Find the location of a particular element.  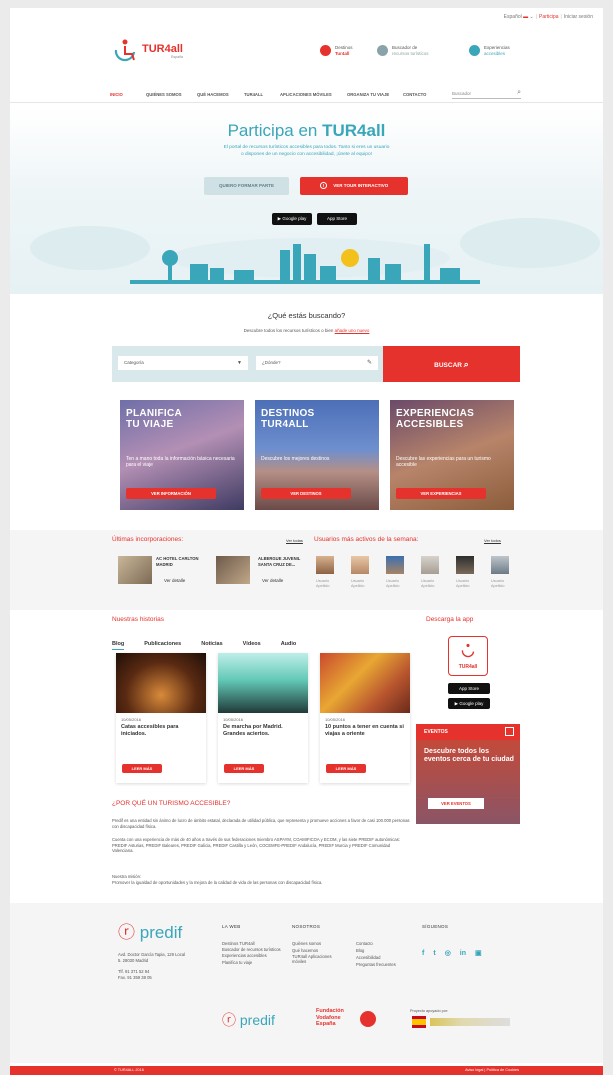

latest-link-2: Ver detalle is located at coordinates (272, 580).